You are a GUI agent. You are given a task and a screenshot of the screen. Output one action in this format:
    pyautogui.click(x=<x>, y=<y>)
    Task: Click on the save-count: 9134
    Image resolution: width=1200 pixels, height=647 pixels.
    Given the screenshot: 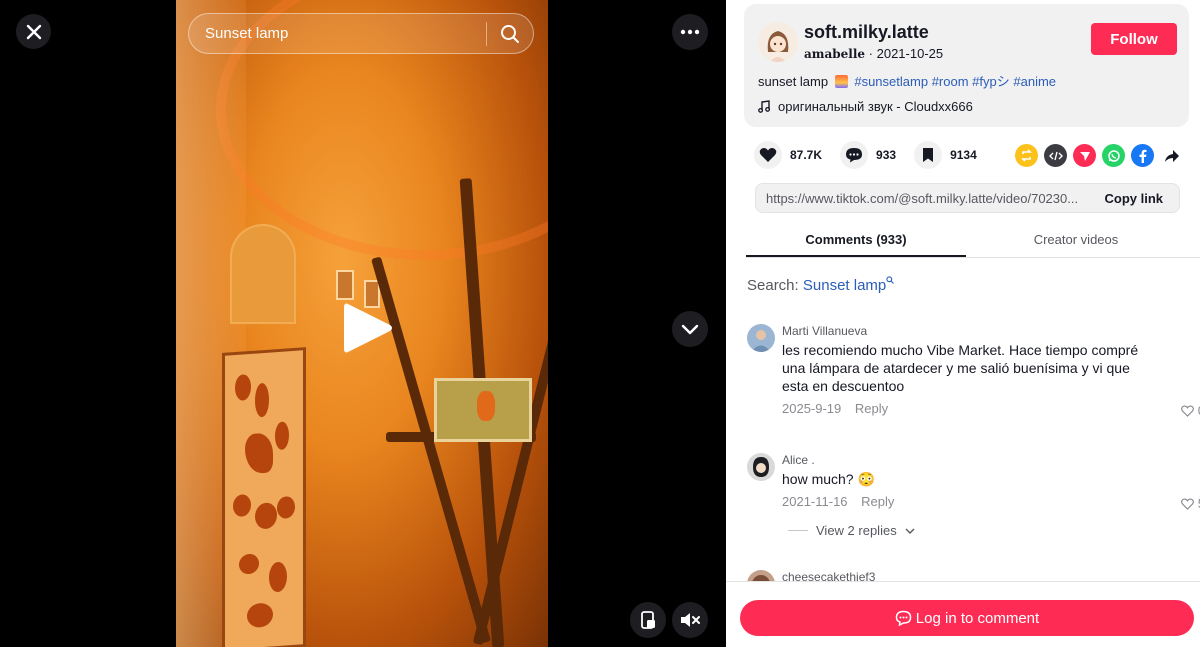 What is the action you would take?
    pyautogui.click(x=963, y=155)
    